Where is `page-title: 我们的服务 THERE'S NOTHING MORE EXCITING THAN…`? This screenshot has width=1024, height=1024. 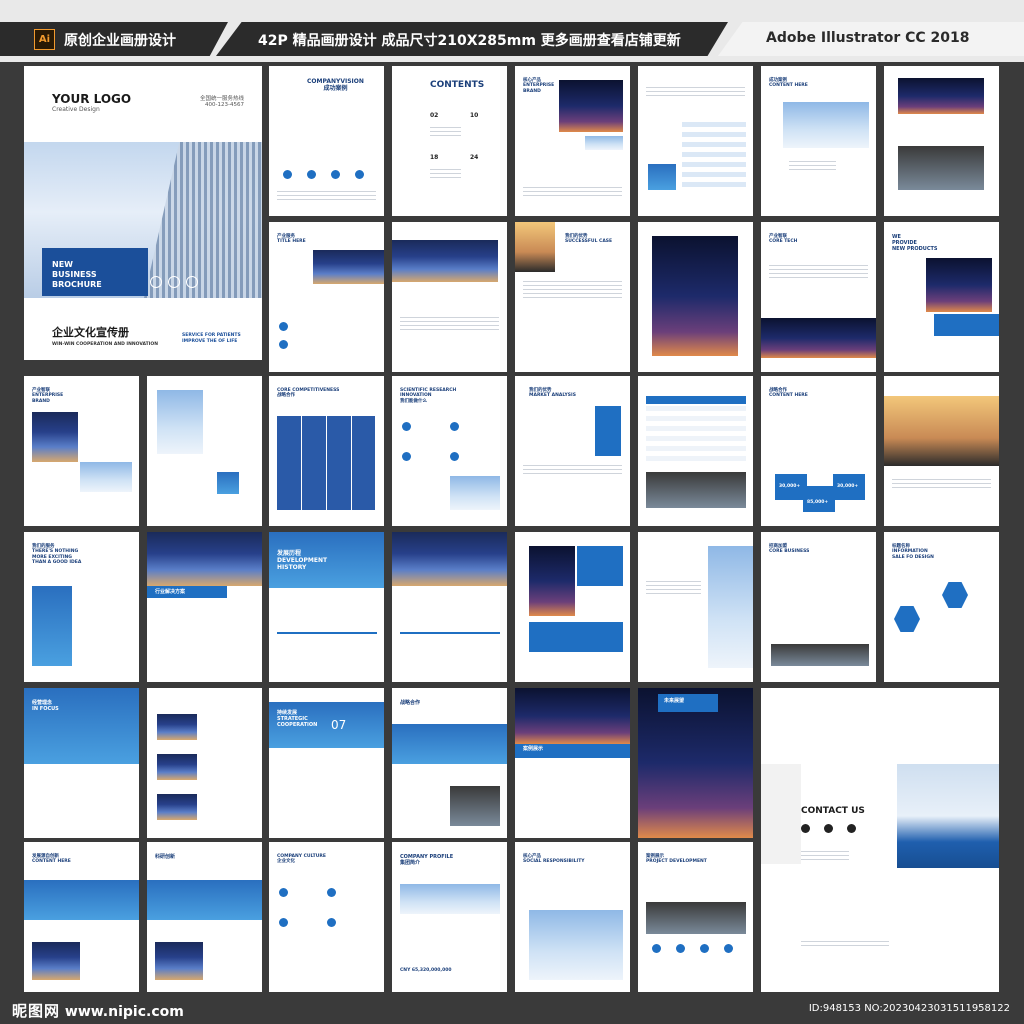
page-title: 我们的服务 THERE'S NOTHING MORE EXCITING THAN… is located at coordinates (57, 555).